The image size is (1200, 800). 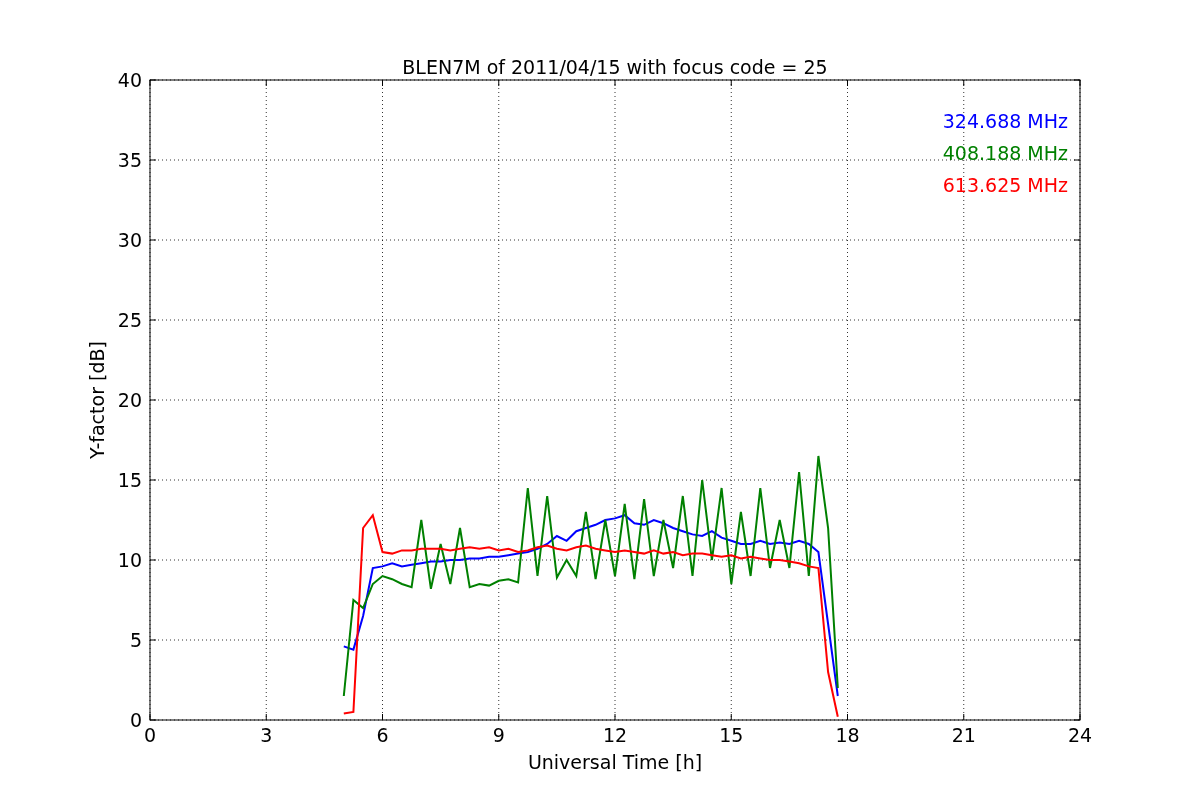 What do you see at coordinates (129, 160) in the screenshot?
I see `y-tick-label: 35` at bounding box center [129, 160].